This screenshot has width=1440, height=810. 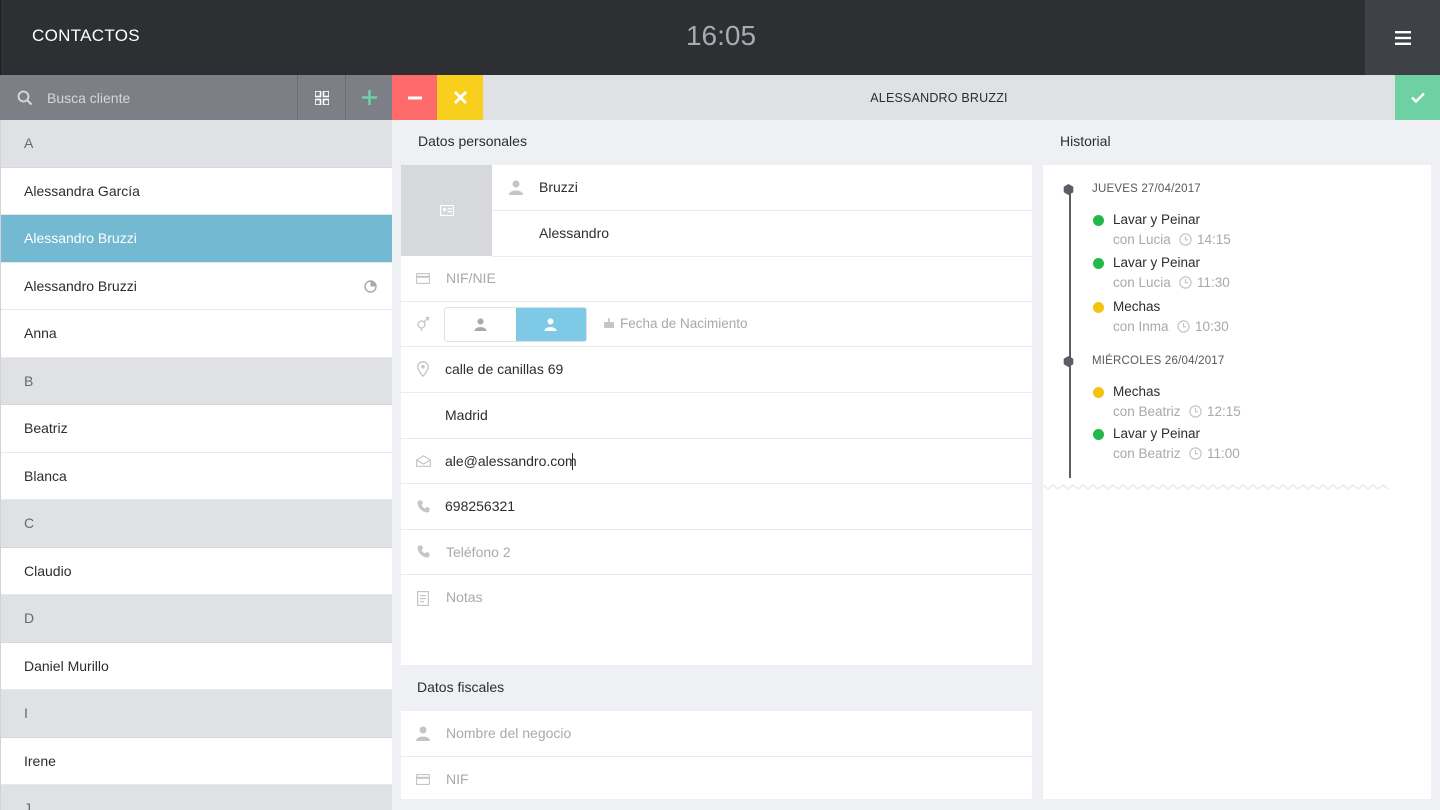 I want to click on plus-icon, so click(x=369, y=97).